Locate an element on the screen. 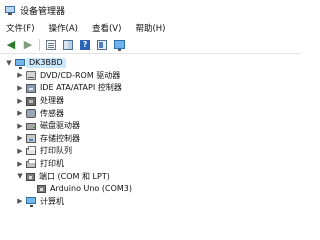 The image size is (320, 240). device-manager-icon is located at coordinates (10, 10).